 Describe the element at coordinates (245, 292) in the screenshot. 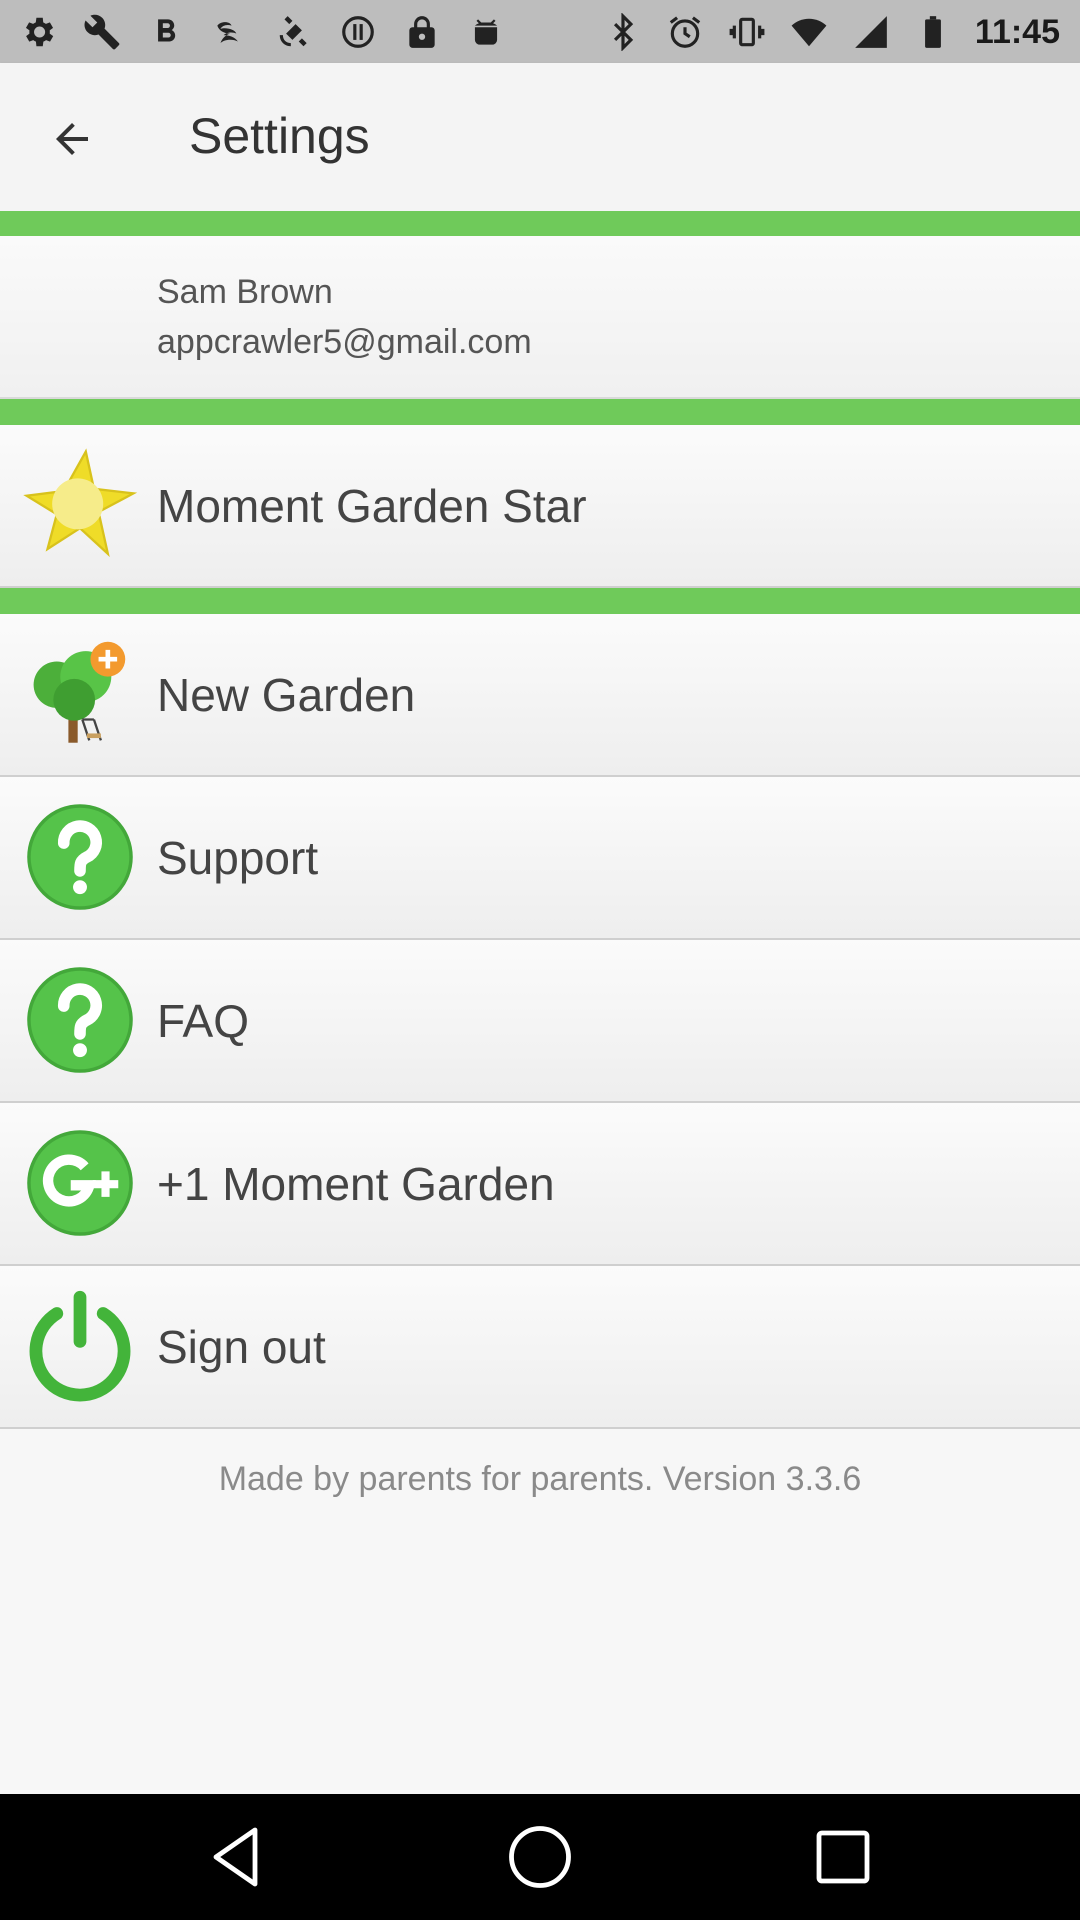

I see `account-name: Sam Brown` at that location.